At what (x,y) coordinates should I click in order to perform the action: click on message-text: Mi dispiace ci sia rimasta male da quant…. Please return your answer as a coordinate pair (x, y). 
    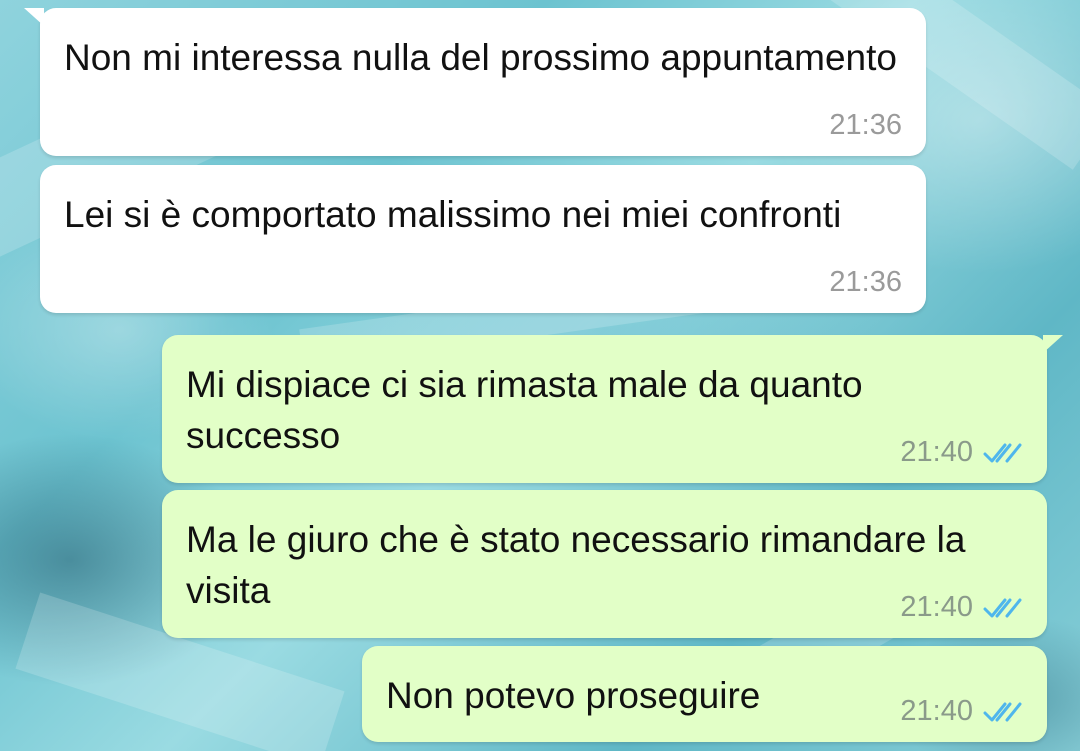
    Looking at the image, I should click on (529, 410).